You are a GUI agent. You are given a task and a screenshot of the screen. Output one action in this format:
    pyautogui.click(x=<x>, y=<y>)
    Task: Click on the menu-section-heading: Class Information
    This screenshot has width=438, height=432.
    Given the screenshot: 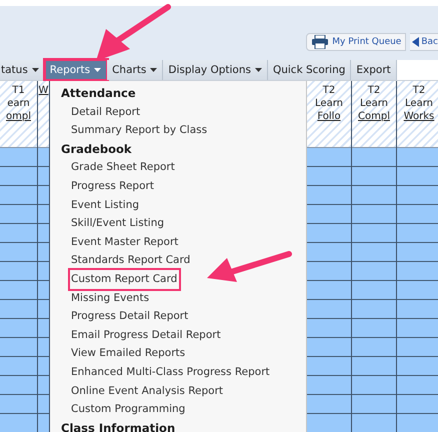 What is the action you would take?
    pyautogui.click(x=118, y=426)
    